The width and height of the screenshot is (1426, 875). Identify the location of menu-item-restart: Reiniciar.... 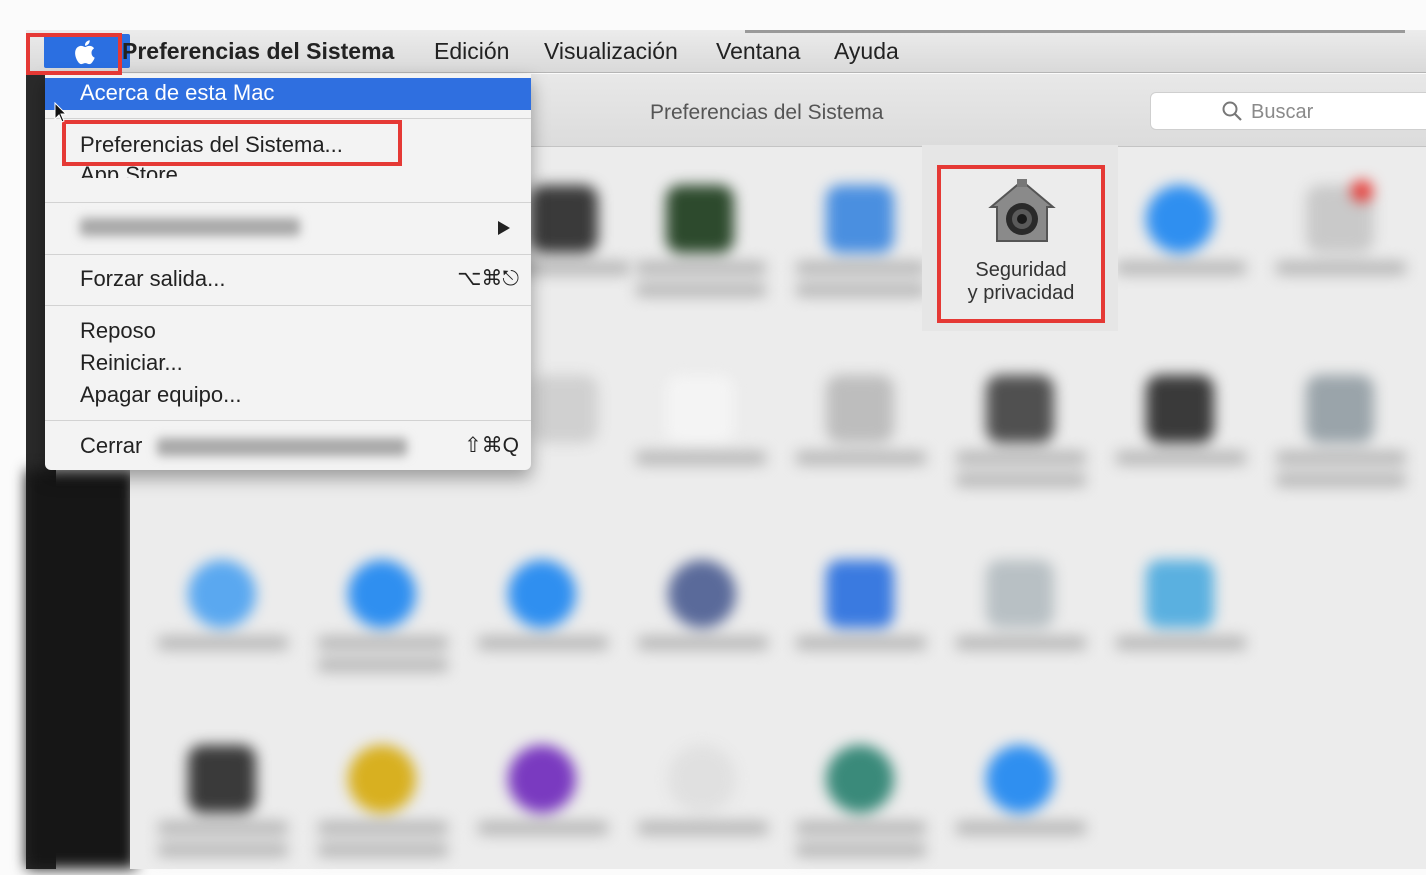
(131, 363).